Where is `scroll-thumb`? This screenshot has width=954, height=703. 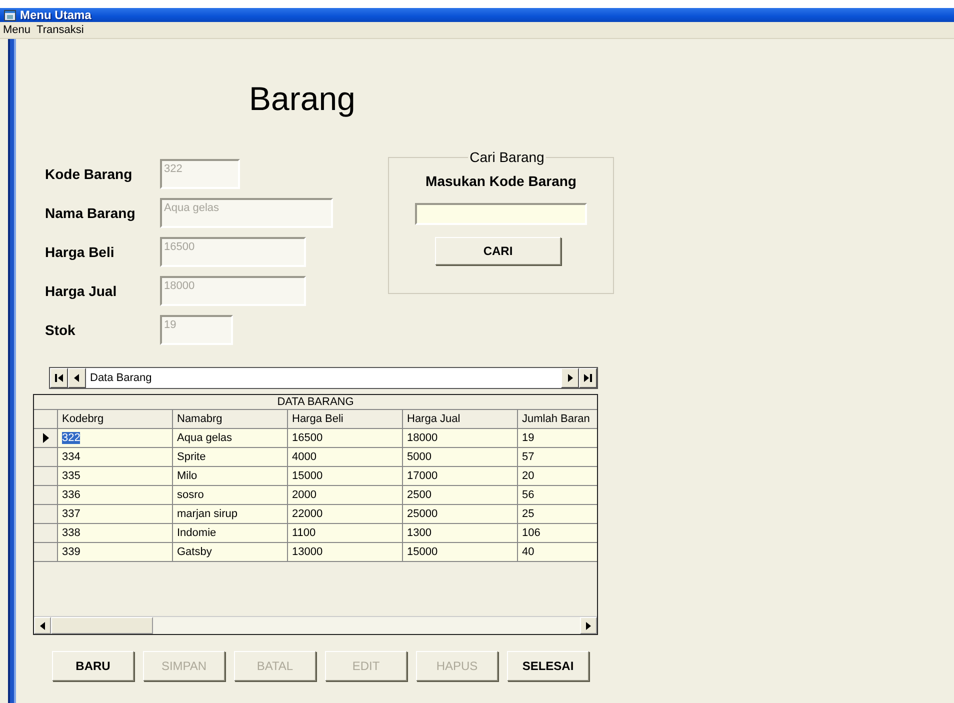
scroll-thumb is located at coordinates (102, 625).